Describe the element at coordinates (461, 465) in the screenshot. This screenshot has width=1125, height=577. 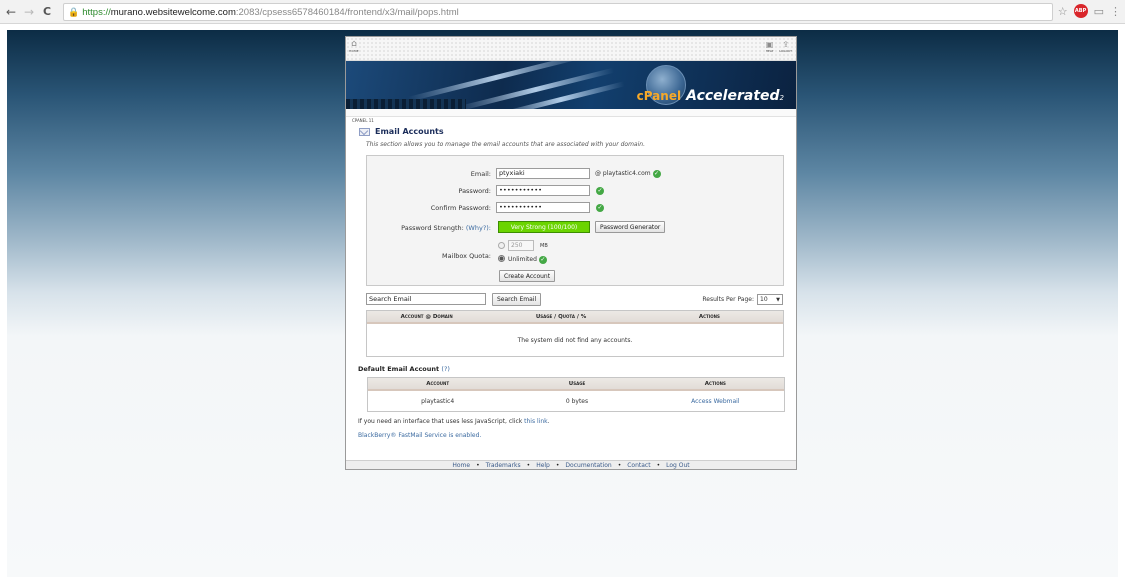
I see `footer-link-home: Home` at that location.